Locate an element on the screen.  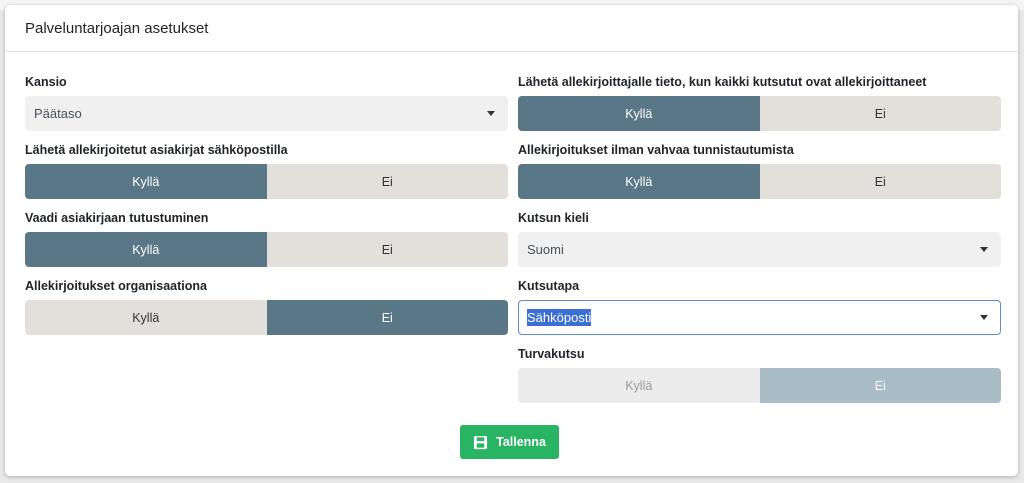
send-signed-yes-button: Kyllä is located at coordinates (146, 181).